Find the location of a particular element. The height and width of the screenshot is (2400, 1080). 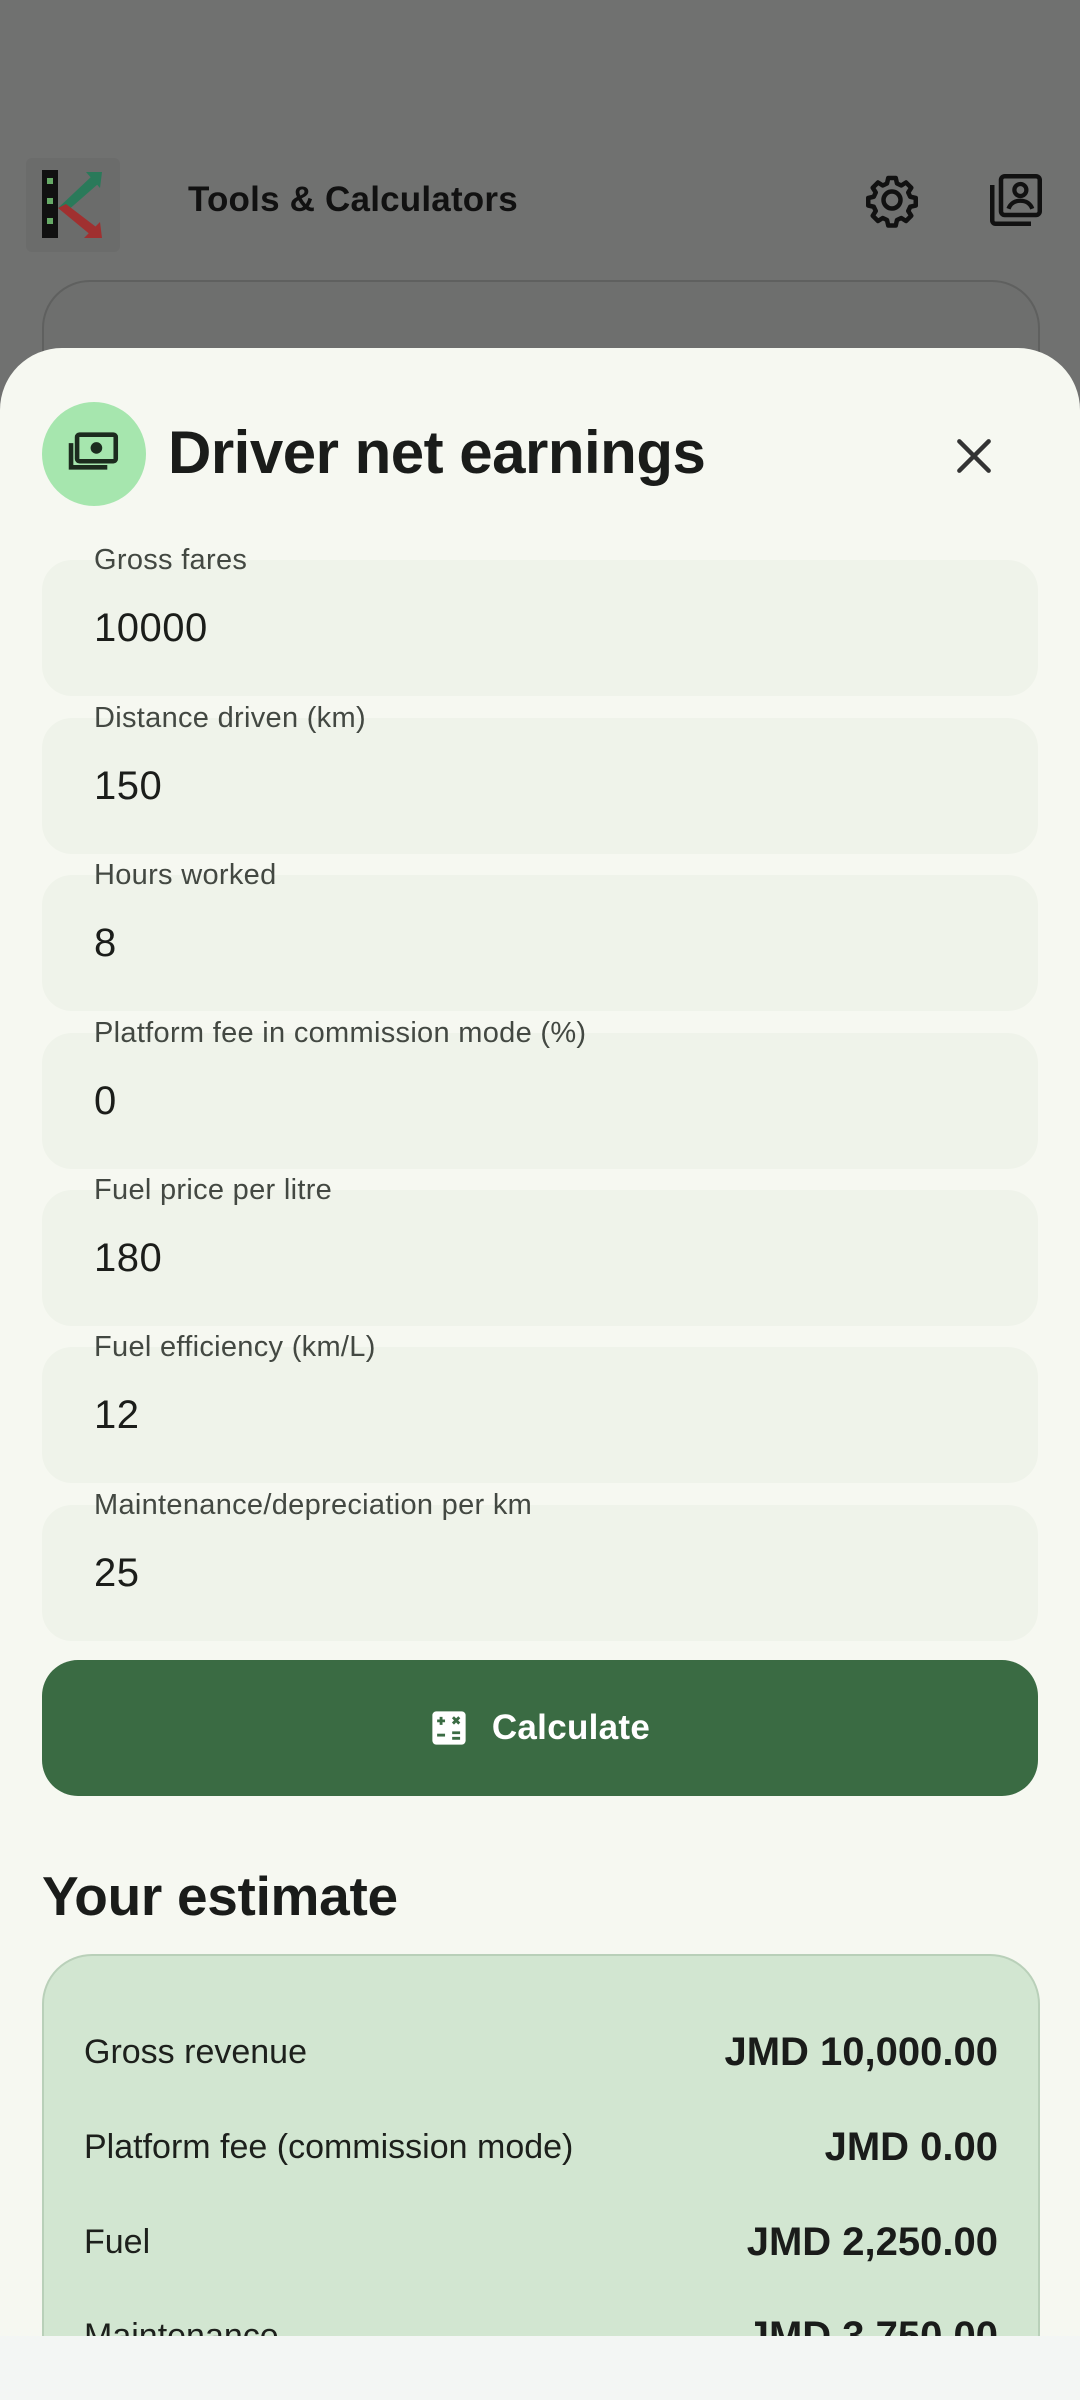

distance-field: Distance driven (km) is located at coordinates (540, 778).